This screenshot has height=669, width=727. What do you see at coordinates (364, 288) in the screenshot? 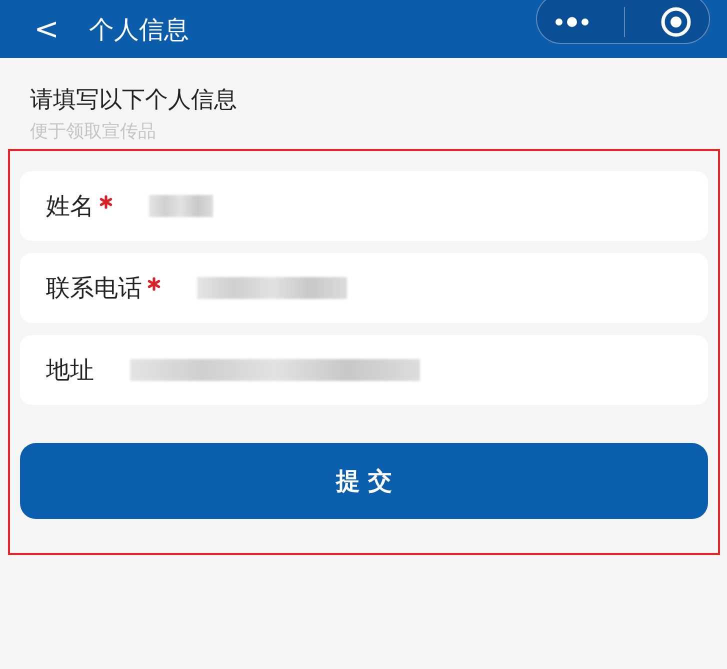
I see `input-field: 联系电话` at bounding box center [364, 288].